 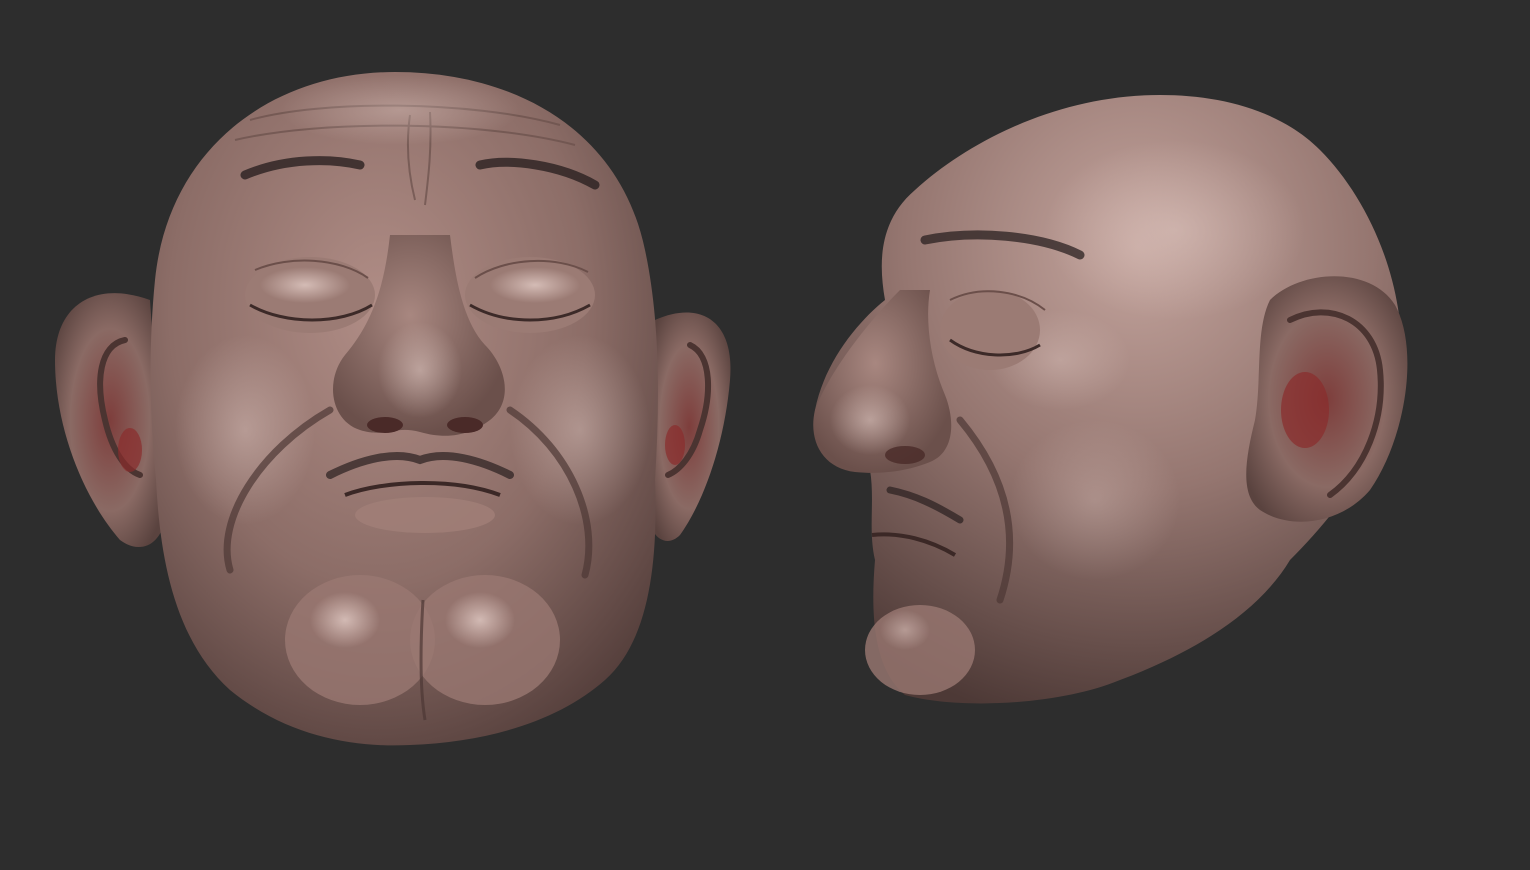 I want to click on right-eye, so click(x=530, y=295).